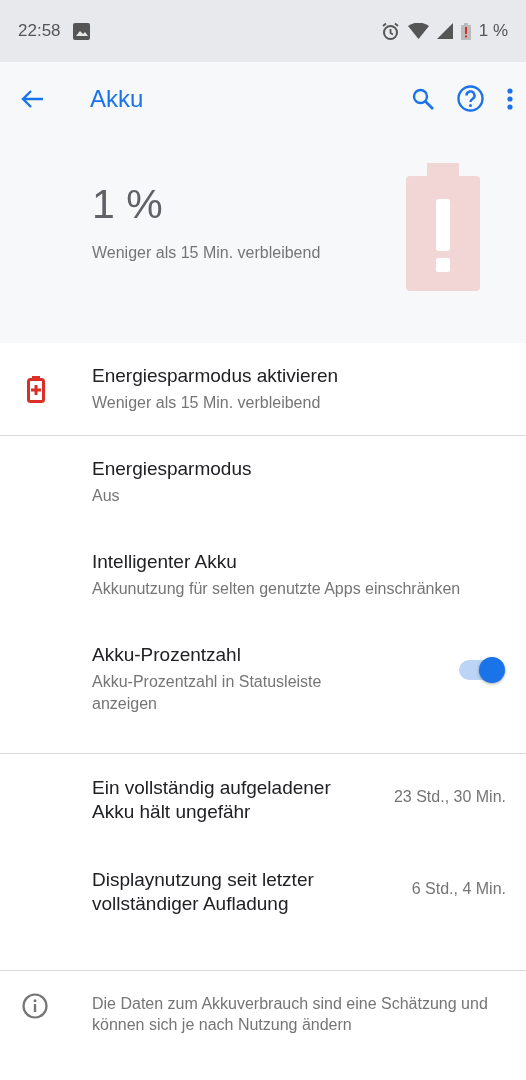  Describe the element at coordinates (128, 204) in the screenshot. I see `battery-level: 1 %` at that location.